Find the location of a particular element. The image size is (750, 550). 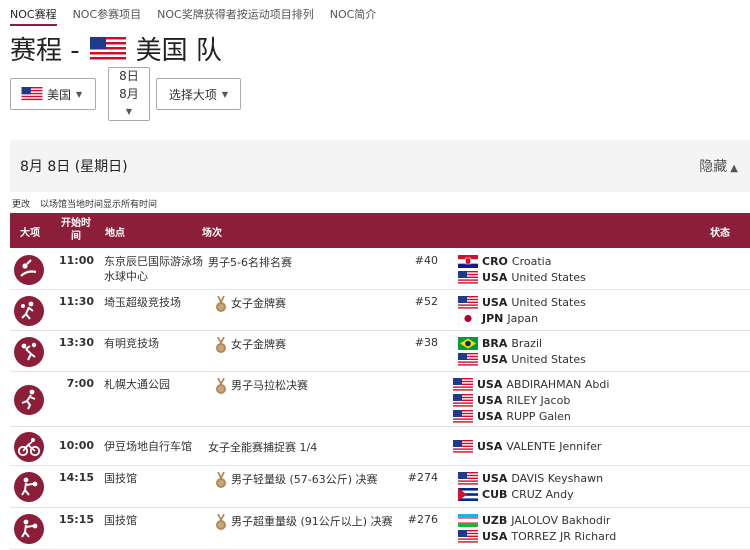

sport-select: 选择大项 ▼ is located at coordinates (198, 94).